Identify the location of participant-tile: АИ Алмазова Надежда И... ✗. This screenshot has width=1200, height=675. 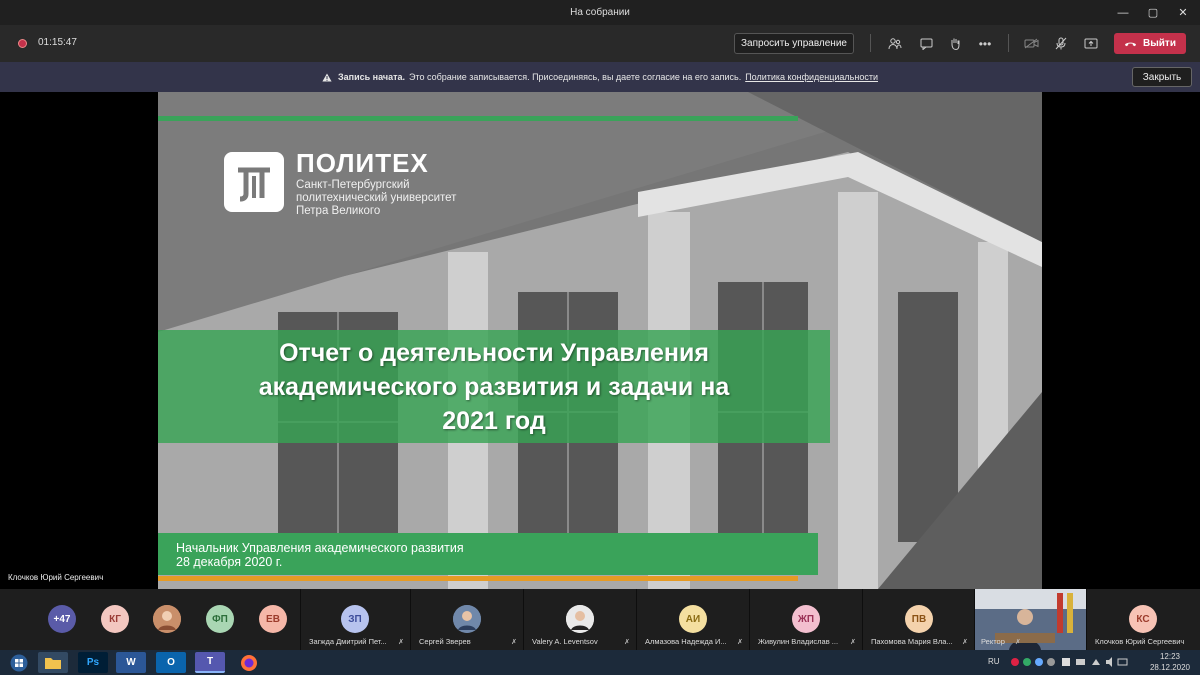
(692, 619).